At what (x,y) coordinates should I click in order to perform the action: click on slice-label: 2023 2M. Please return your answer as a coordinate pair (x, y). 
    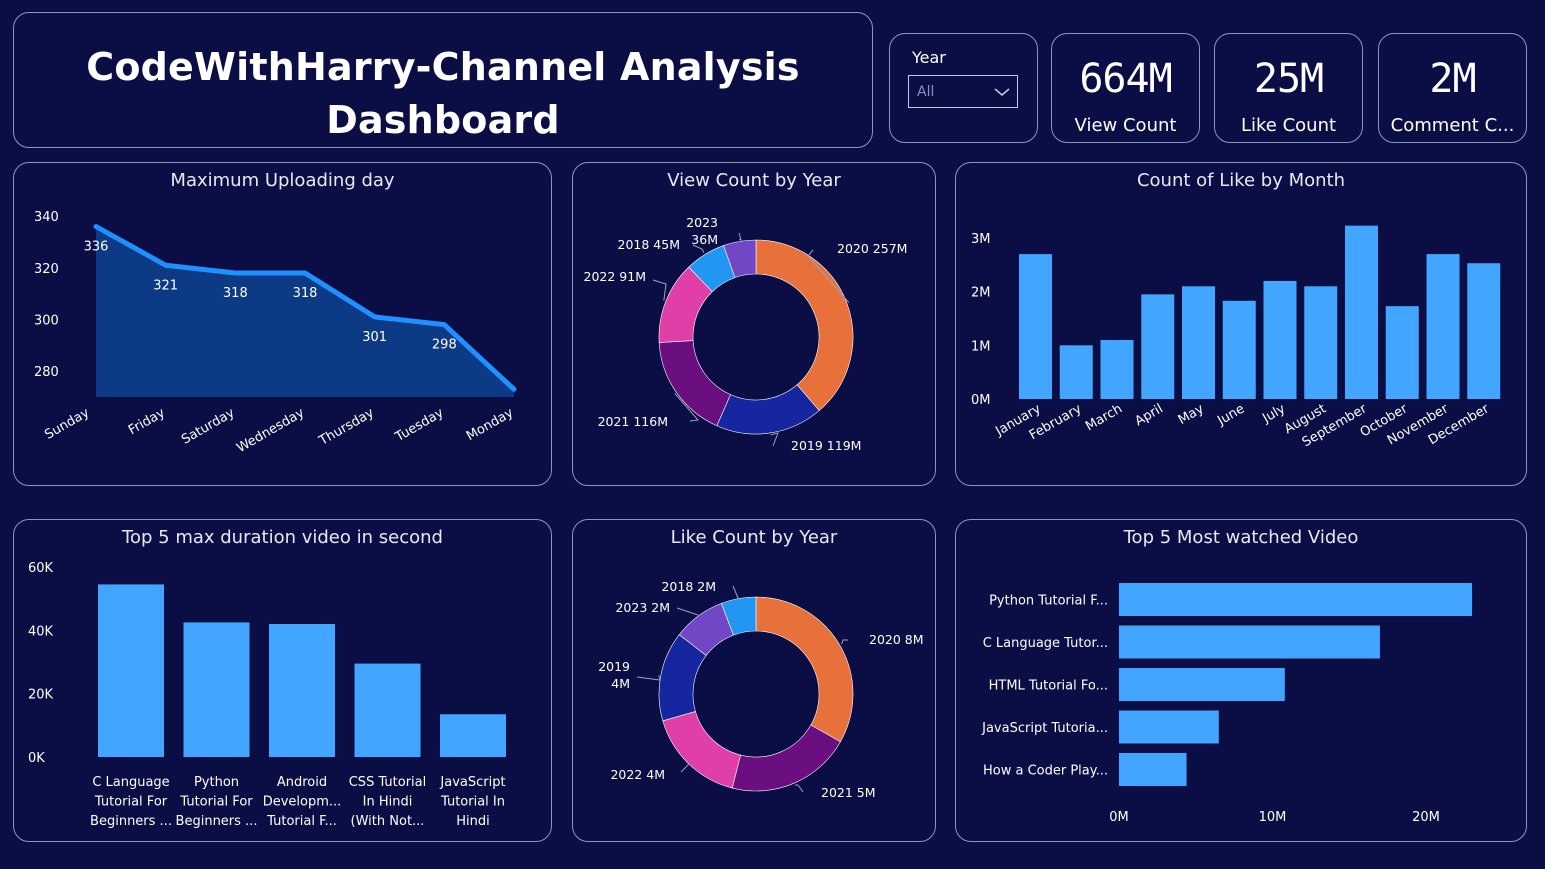
    Looking at the image, I should click on (642, 607).